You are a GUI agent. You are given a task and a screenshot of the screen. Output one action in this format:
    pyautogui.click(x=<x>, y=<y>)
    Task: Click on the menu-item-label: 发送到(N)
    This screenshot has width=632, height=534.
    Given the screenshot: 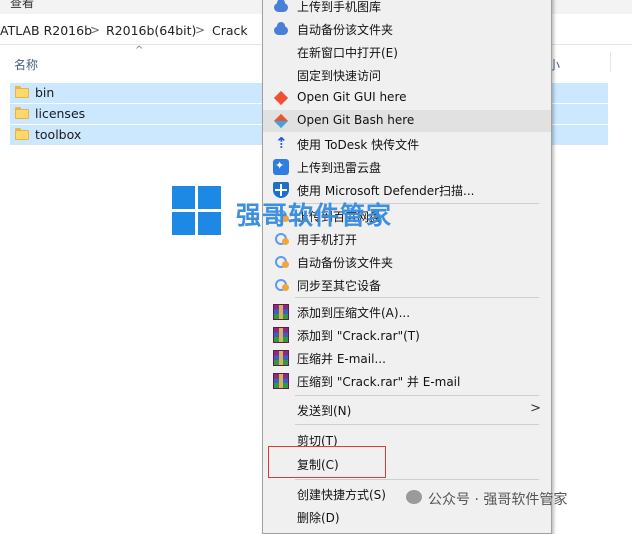 What is the action you would take?
    pyautogui.click(x=324, y=411)
    